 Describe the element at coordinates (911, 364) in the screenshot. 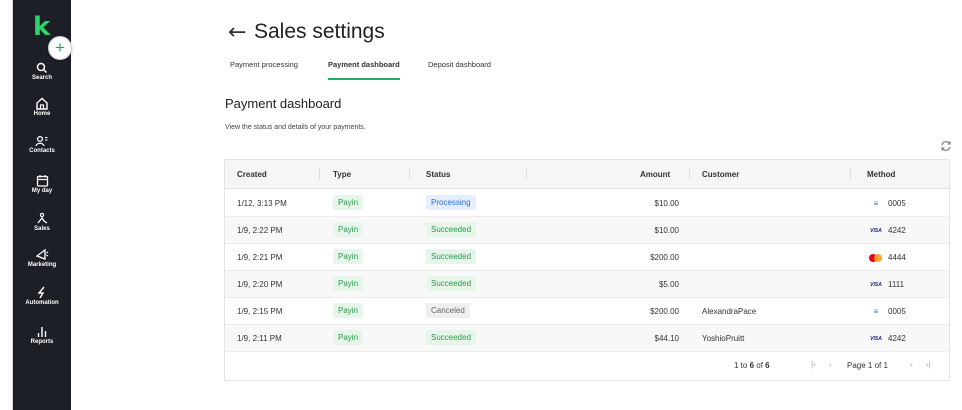

I see `next-page-button: ›` at that location.